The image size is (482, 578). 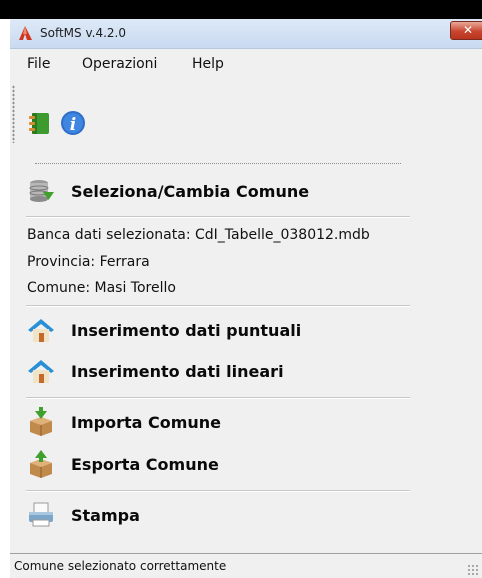 What do you see at coordinates (41, 464) in the screenshot?
I see `export-box-icon` at bounding box center [41, 464].